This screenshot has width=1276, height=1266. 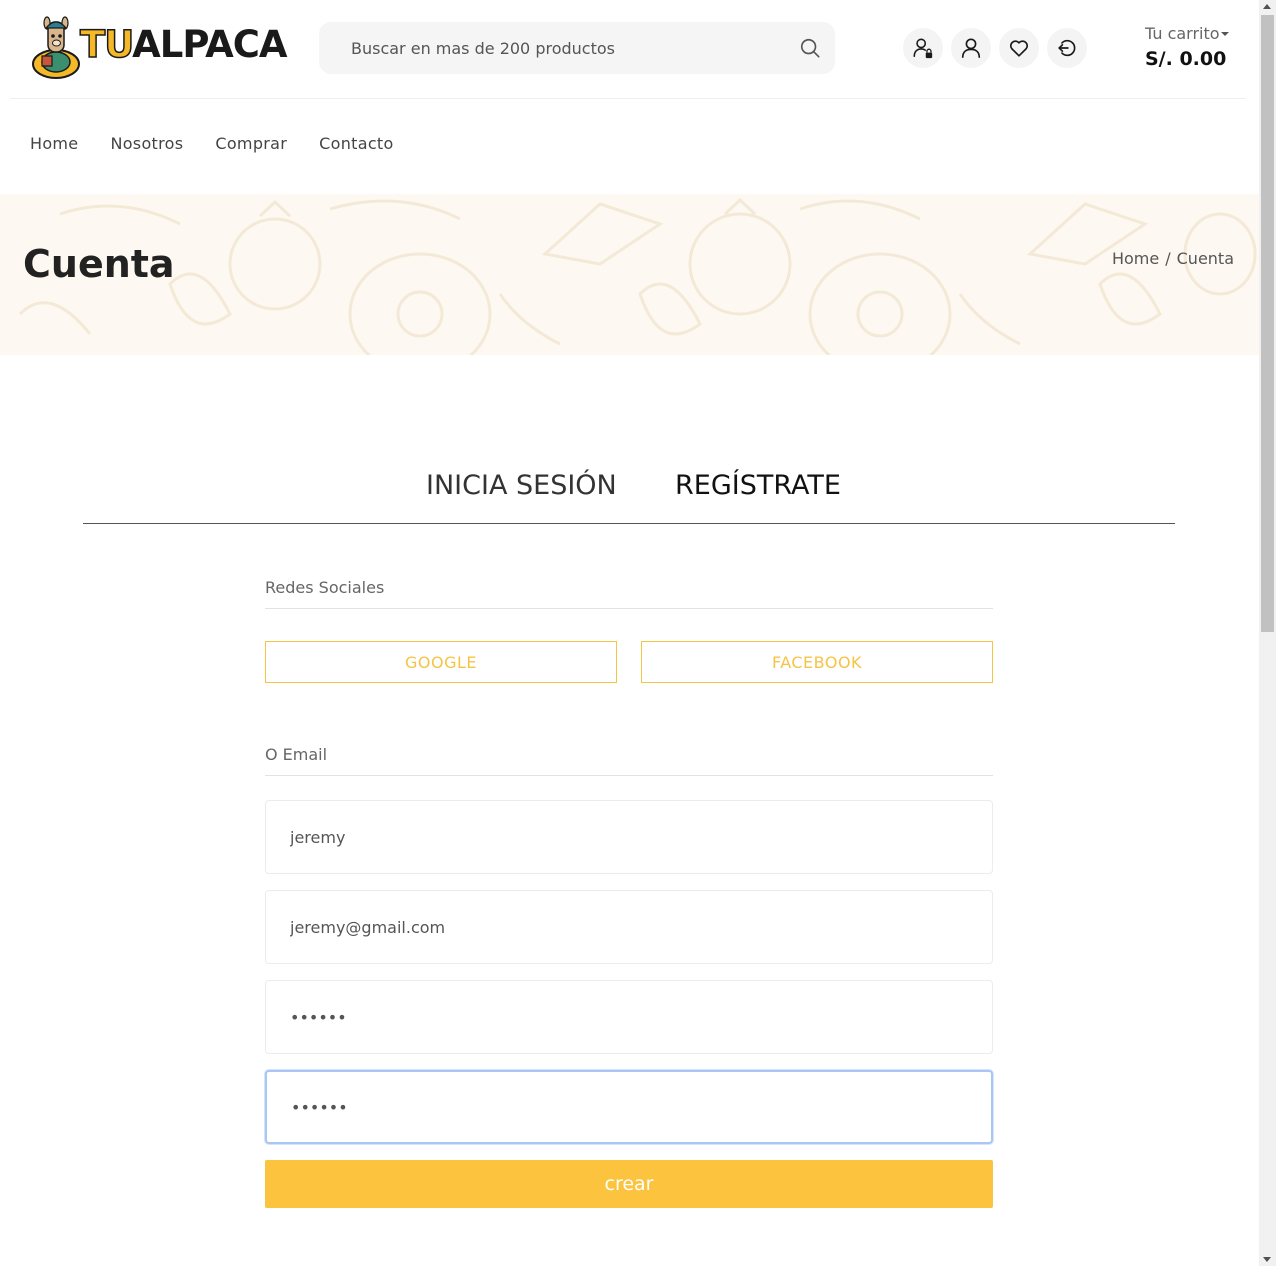 What do you see at coordinates (629, 927) in the screenshot?
I see `email-field` at bounding box center [629, 927].